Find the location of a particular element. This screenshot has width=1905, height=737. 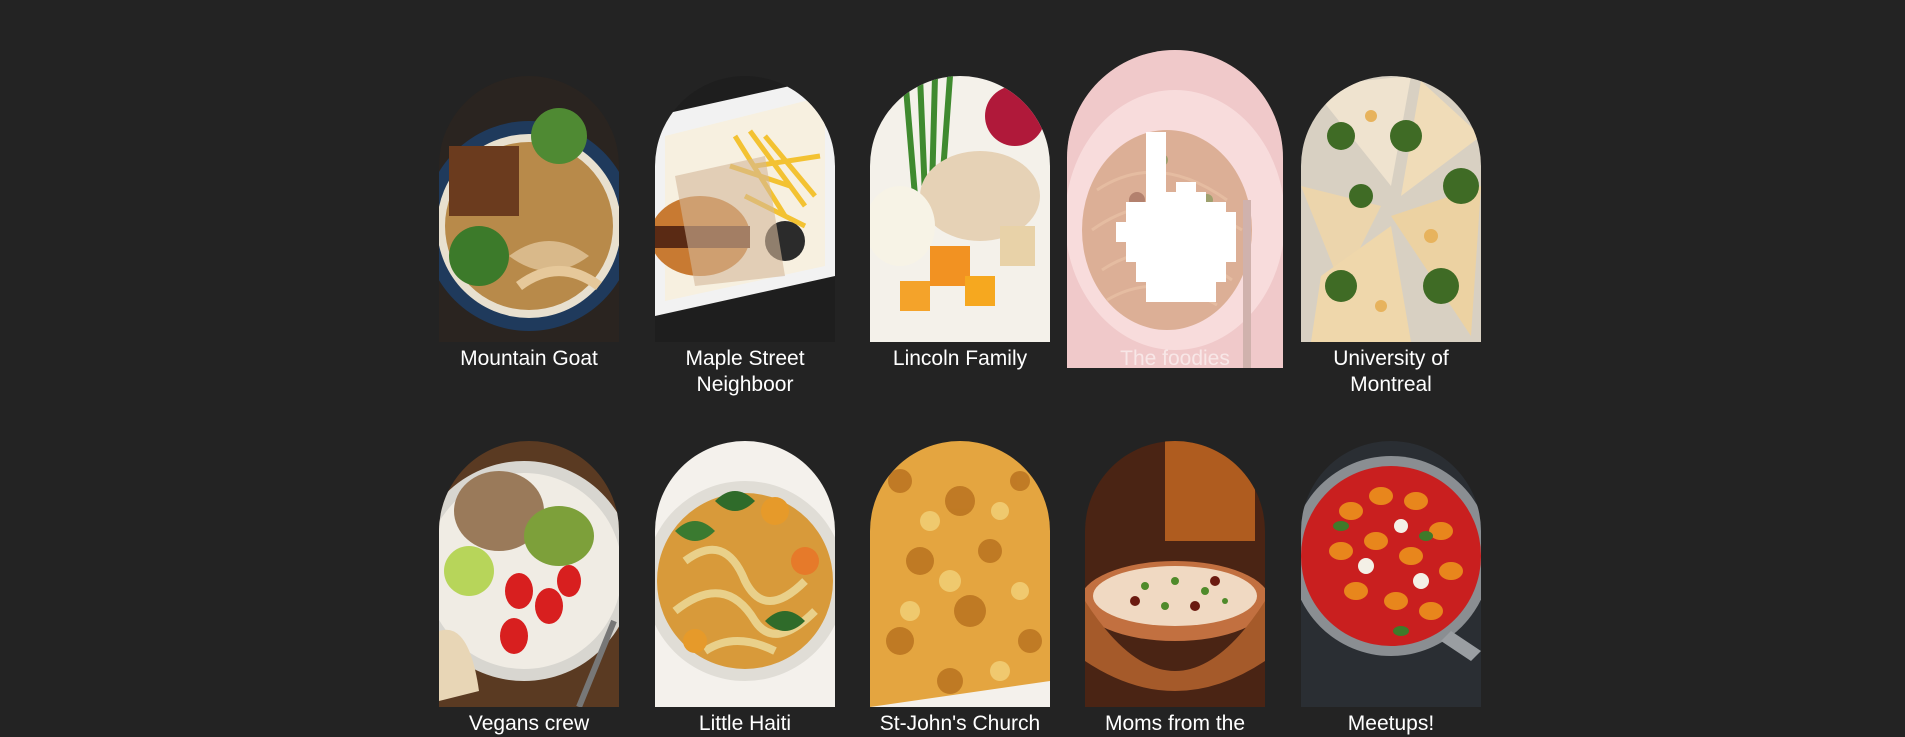

group-card-mountain-goat: Mountain Goat is located at coordinates (529, 224).